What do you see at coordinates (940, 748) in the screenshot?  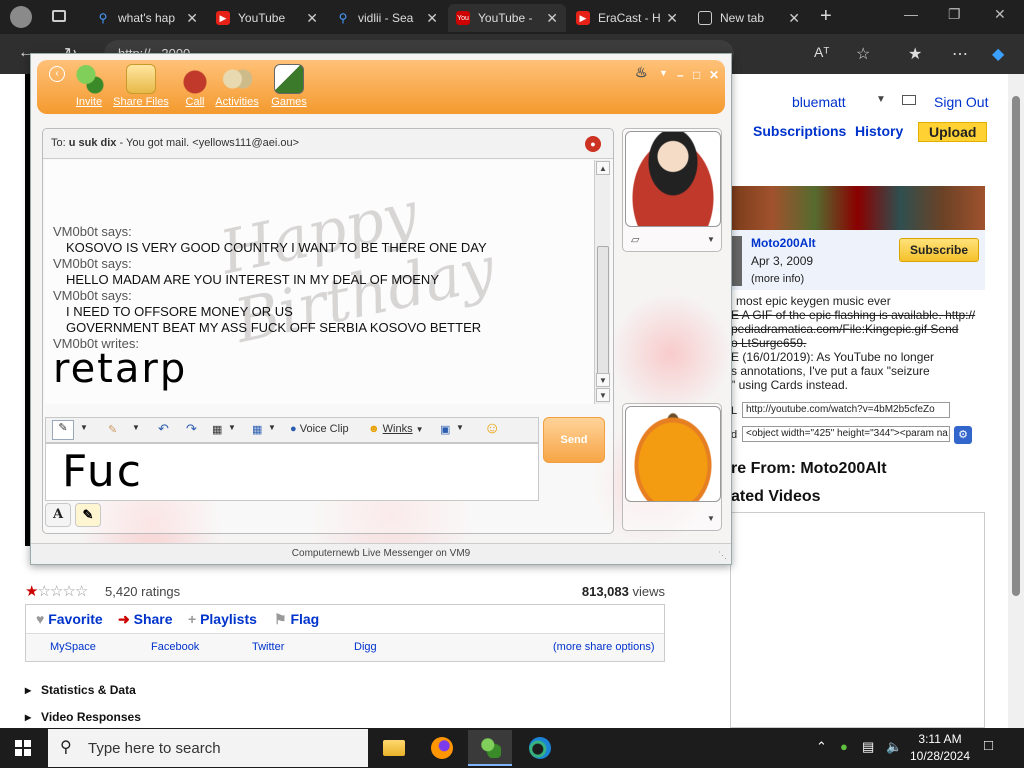 I see `taskbar-clock: 3:11 AM 10/28/2024` at bounding box center [940, 748].